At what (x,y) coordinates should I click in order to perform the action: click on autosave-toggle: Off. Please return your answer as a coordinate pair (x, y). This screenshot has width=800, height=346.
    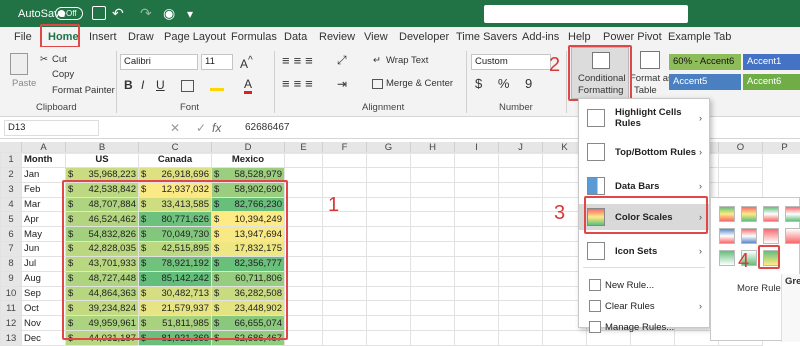
    Looking at the image, I should click on (69, 13).